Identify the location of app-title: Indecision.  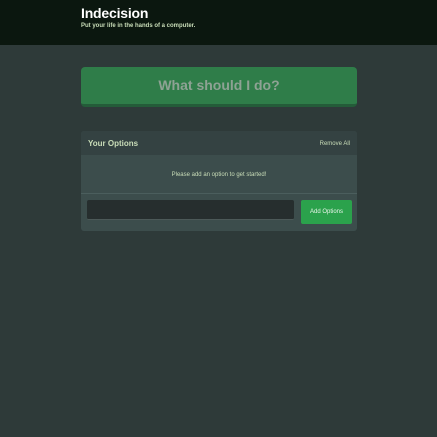
(115, 13).